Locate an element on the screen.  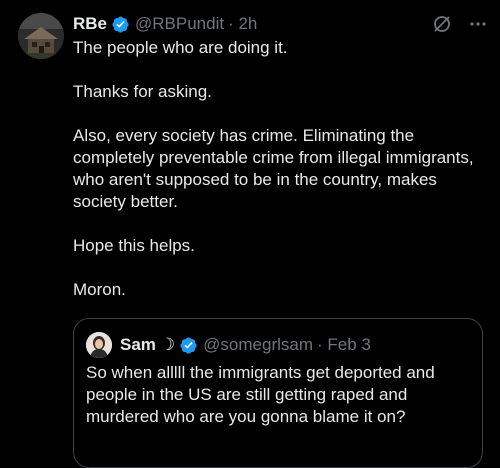
tweet-actions-top is located at coordinates (460, 26).